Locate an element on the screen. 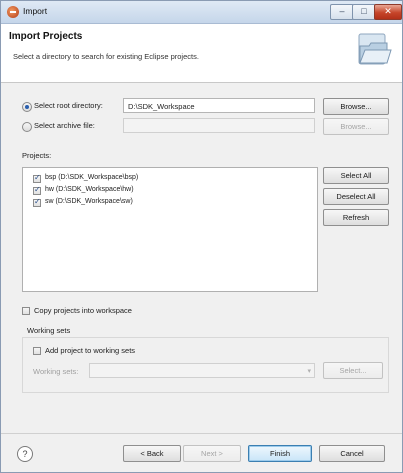  minimize-button: – is located at coordinates (342, 12).